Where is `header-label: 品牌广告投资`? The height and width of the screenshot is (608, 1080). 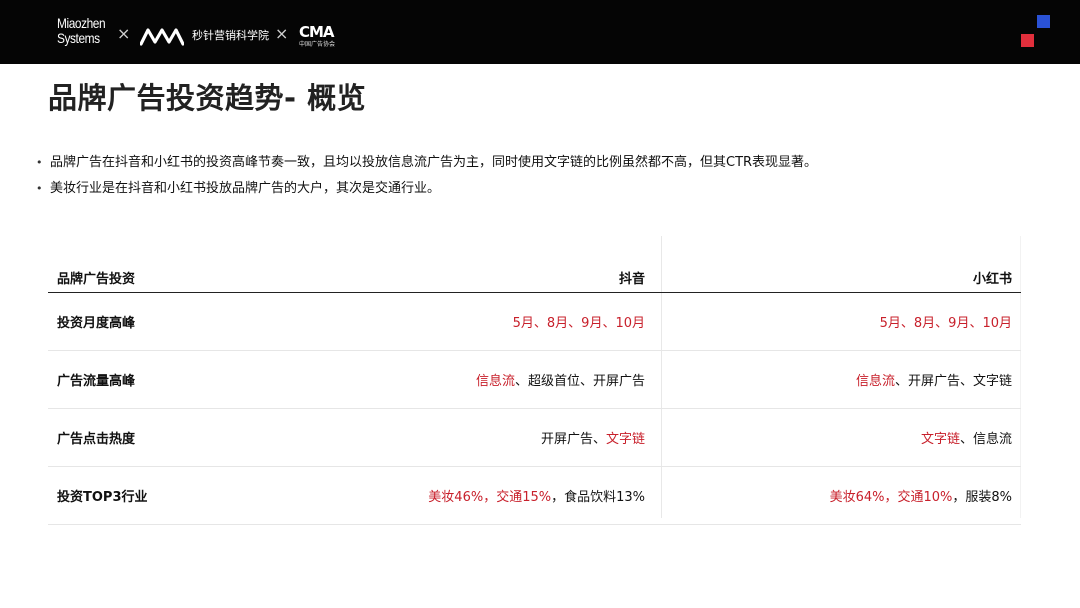 header-label: 品牌广告投资 is located at coordinates (96, 279).